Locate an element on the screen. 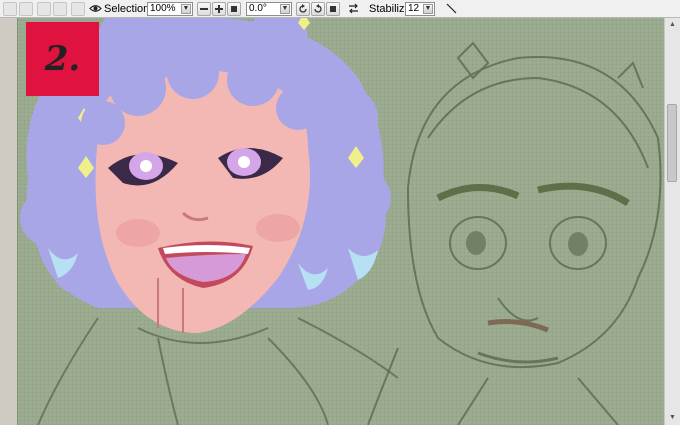 The image size is (680, 425). plus-icon is located at coordinates (219, 9).